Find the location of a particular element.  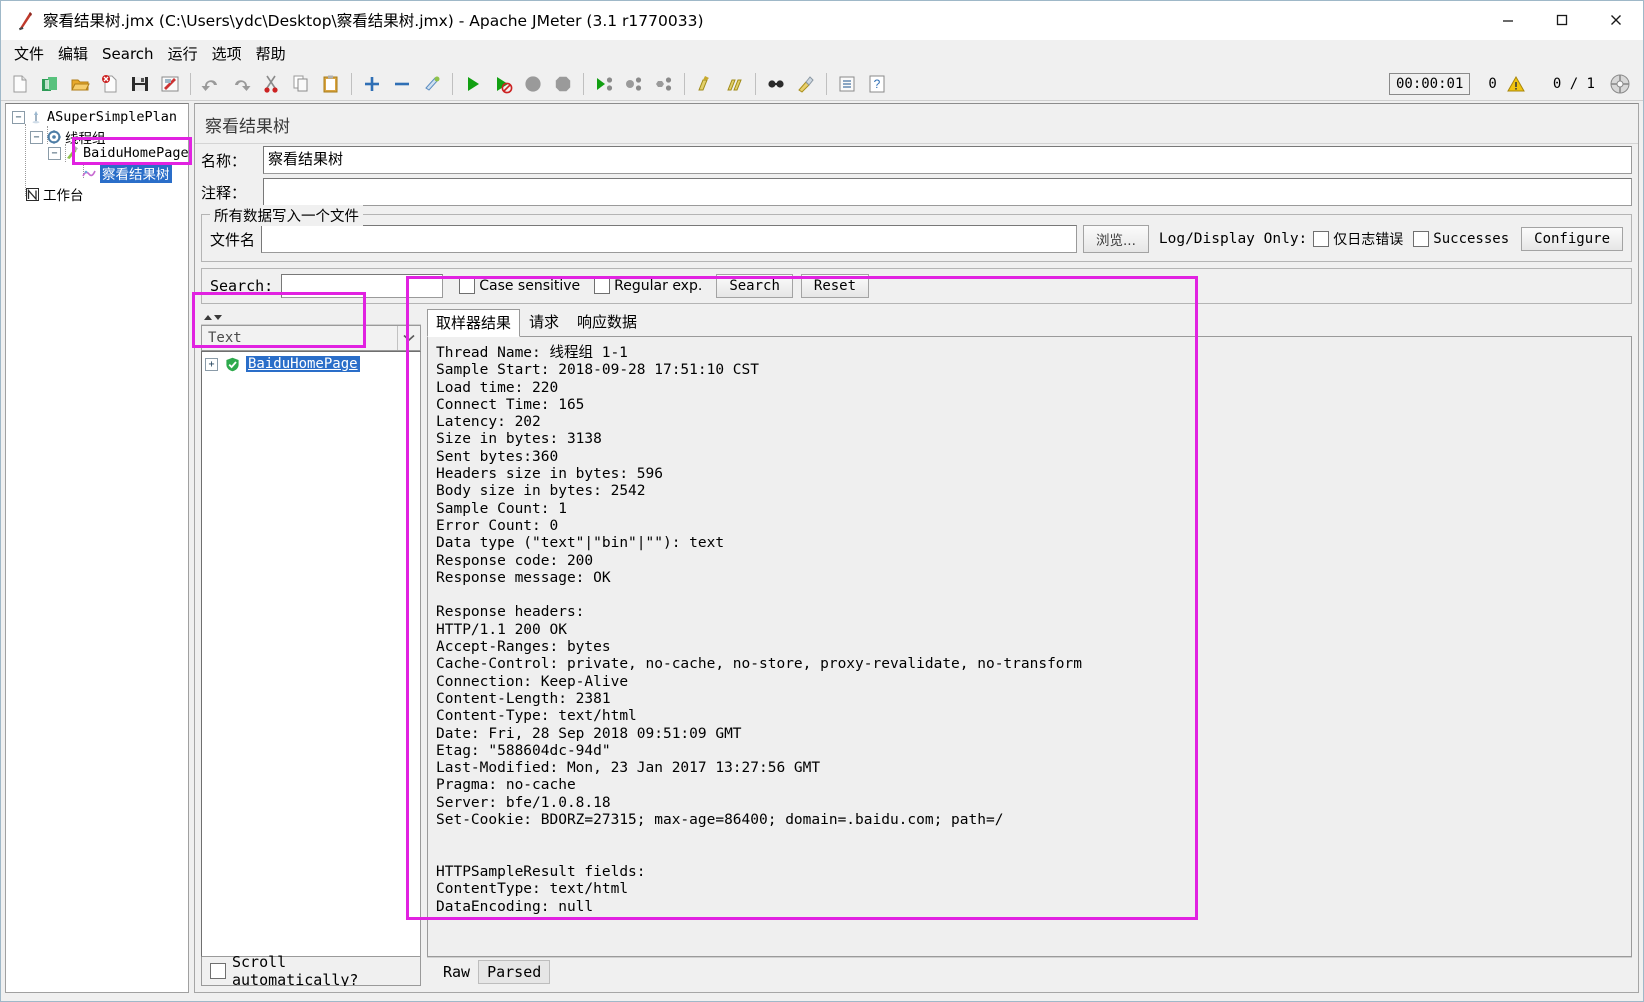

collapse-icon is located at coordinates (402, 84).